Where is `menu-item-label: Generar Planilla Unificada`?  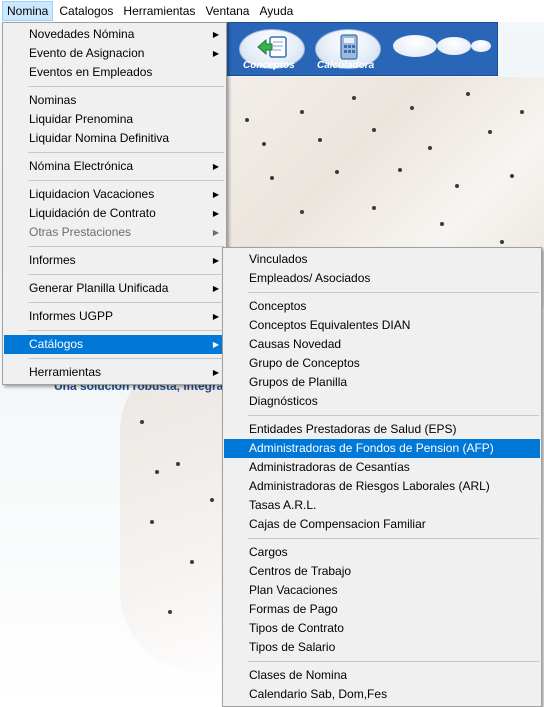
menu-item-label: Generar Planilla Unificada is located at coordinates (99, 288).